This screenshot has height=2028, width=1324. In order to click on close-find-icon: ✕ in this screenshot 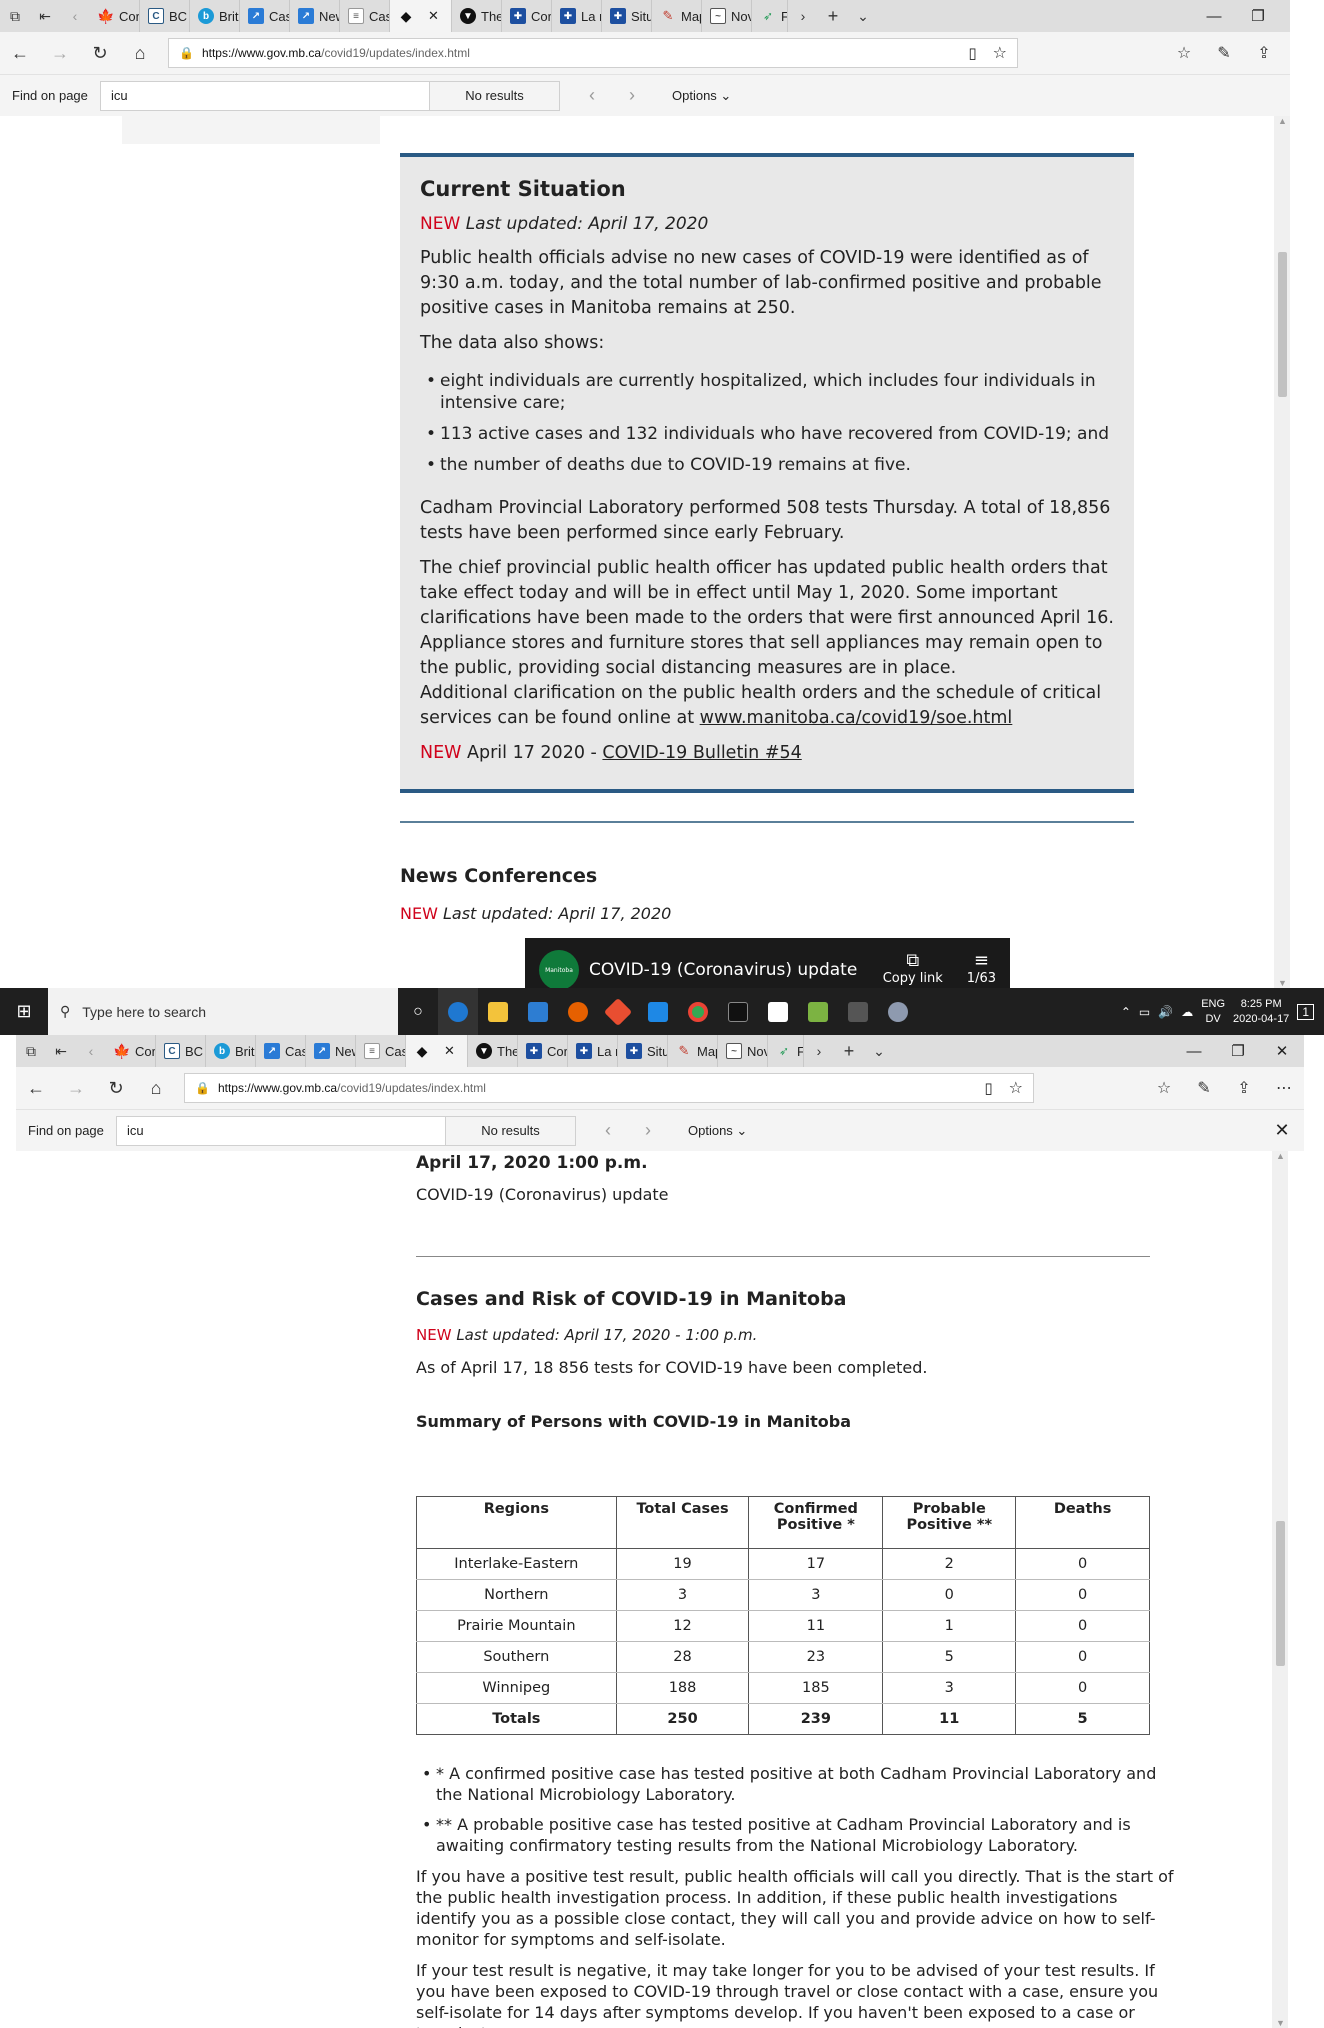, I will do `click(1282, 1130)`.